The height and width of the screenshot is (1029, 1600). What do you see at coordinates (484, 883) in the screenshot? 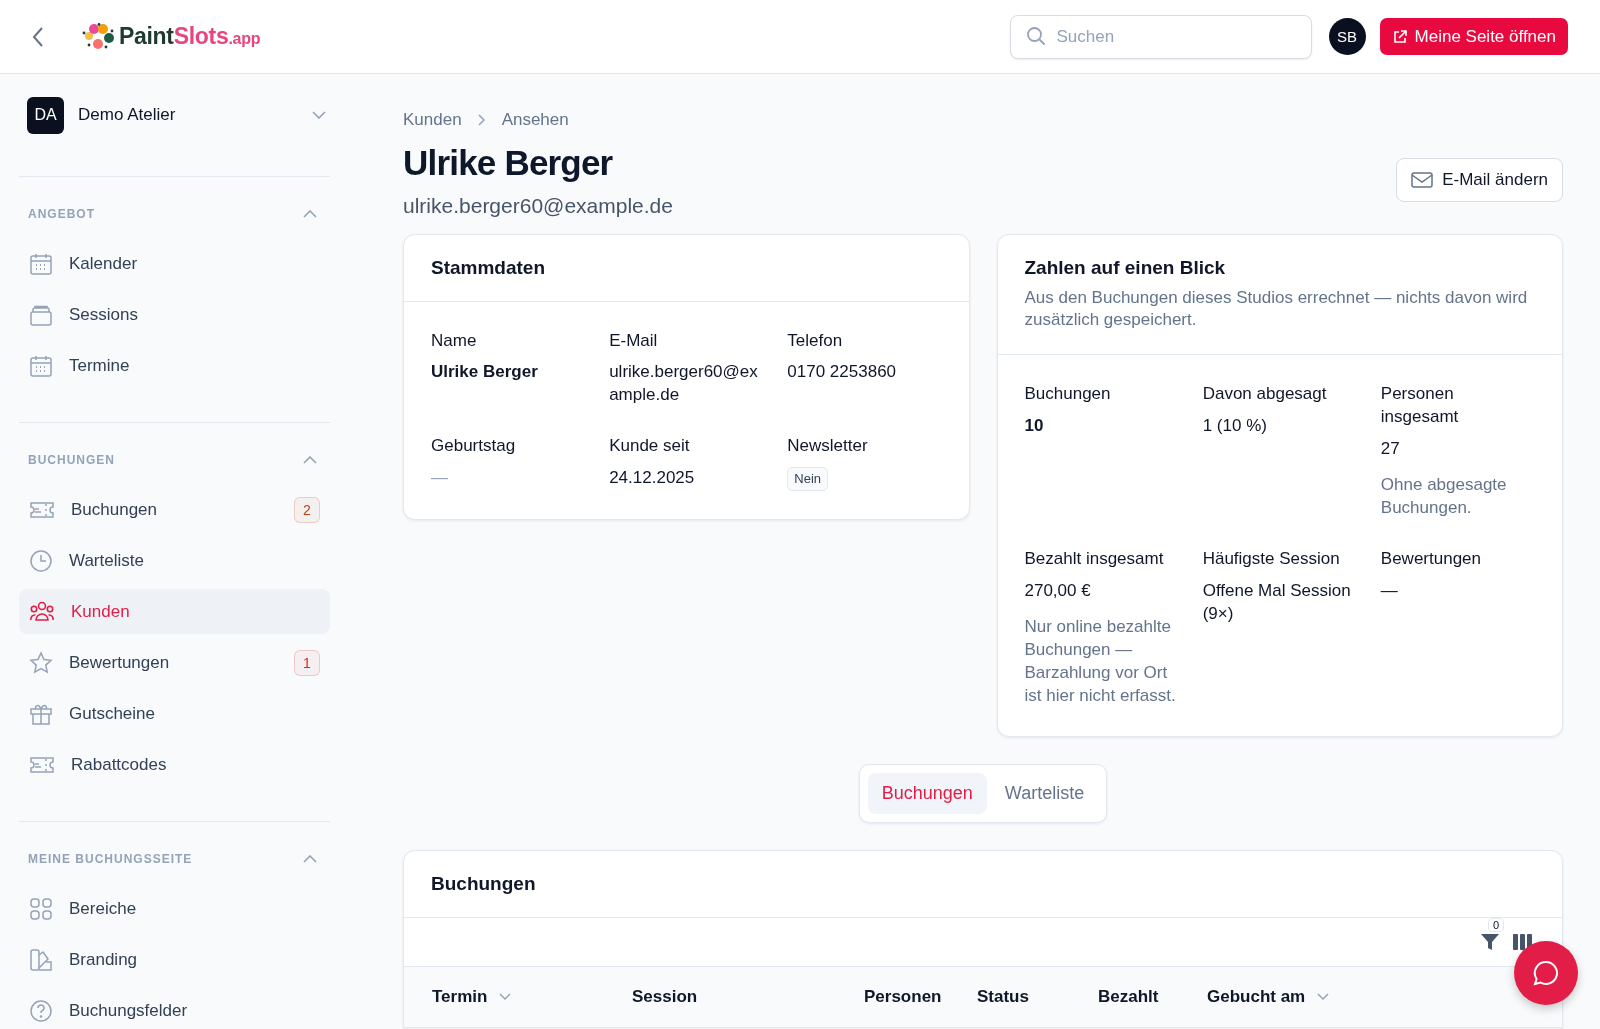
I see `card-title: Buchungen` at bounding box center [484, 883].